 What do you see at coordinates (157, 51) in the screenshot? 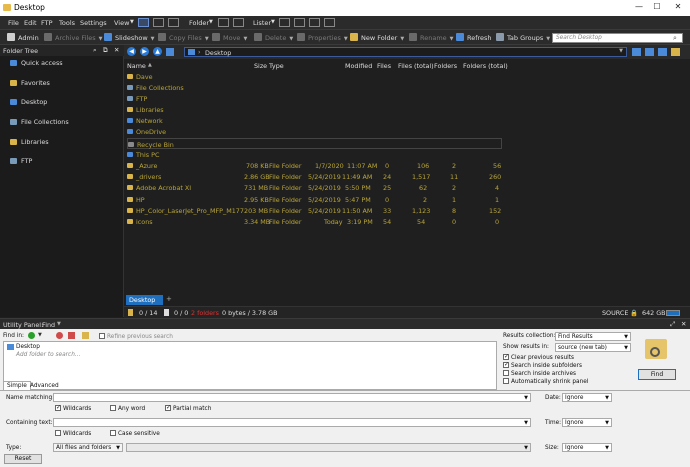
I see `up-icon: ▲` at bounding box center [157, 51].